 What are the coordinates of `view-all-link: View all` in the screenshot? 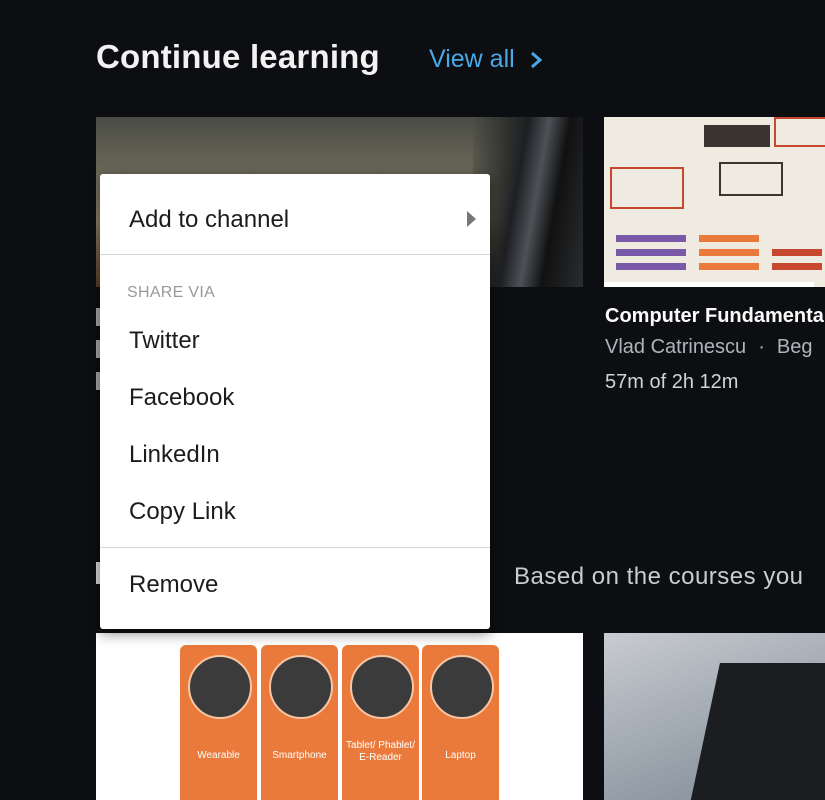 It's located at (486, 59).